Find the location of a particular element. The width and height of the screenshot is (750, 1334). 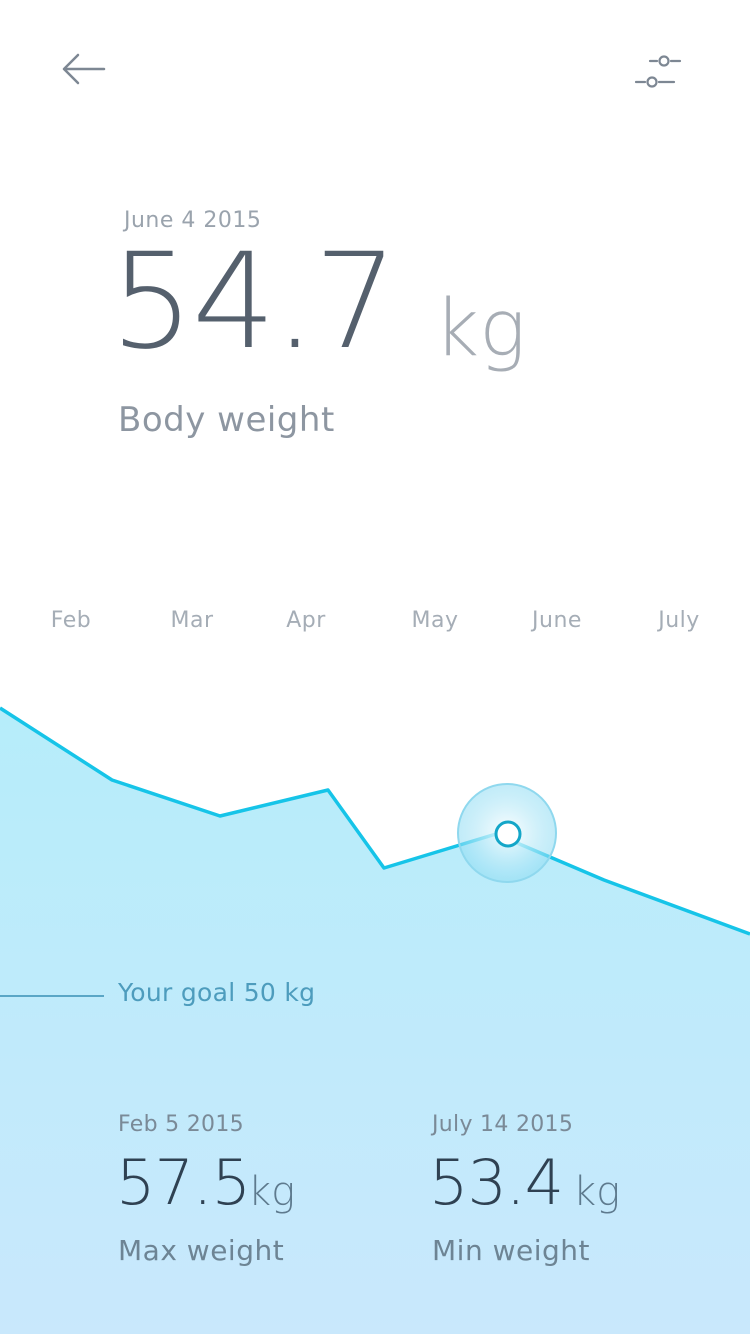

selected-point is located at coordinates (508, 834).